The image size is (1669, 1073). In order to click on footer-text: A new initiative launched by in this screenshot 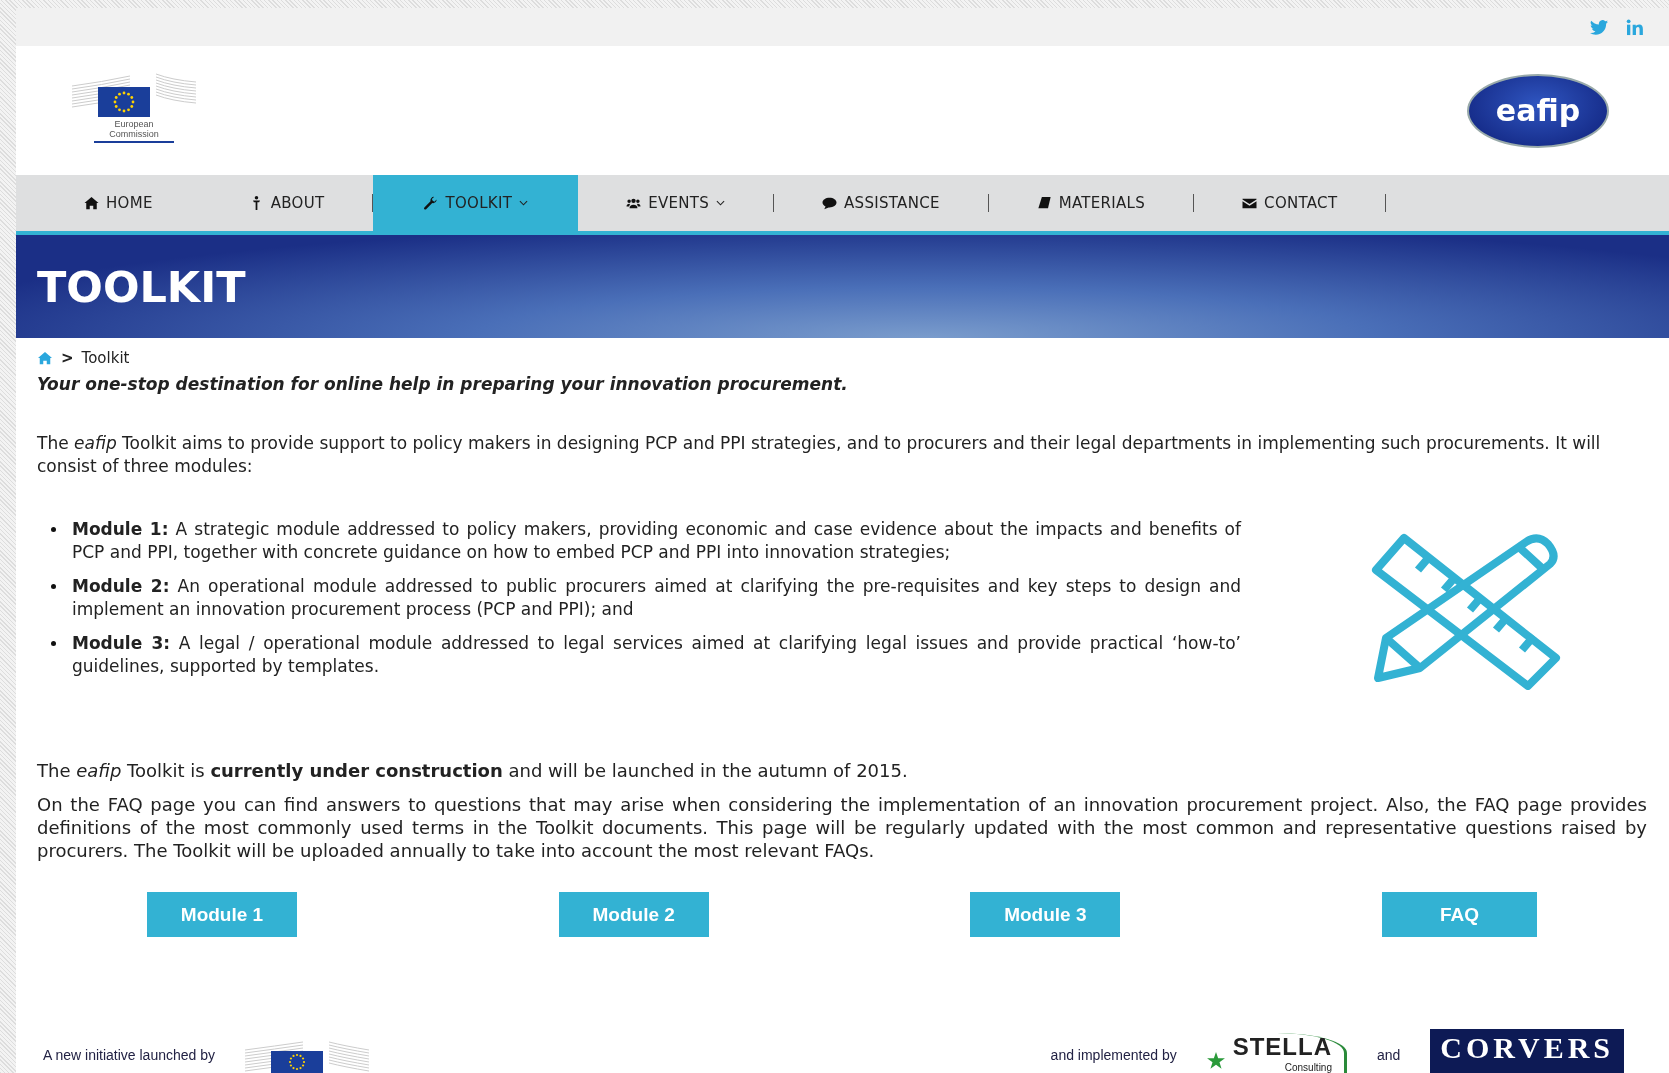, I will do `click(129, 1056)`.